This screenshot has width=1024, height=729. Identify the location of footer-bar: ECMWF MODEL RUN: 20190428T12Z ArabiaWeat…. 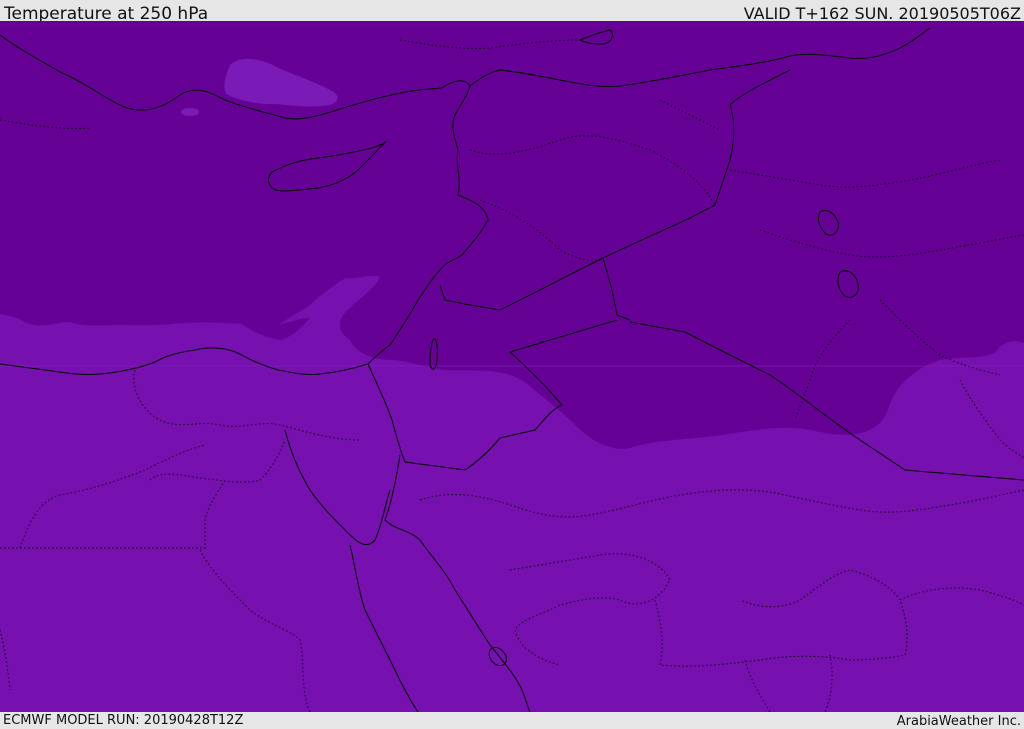
(512, 720).